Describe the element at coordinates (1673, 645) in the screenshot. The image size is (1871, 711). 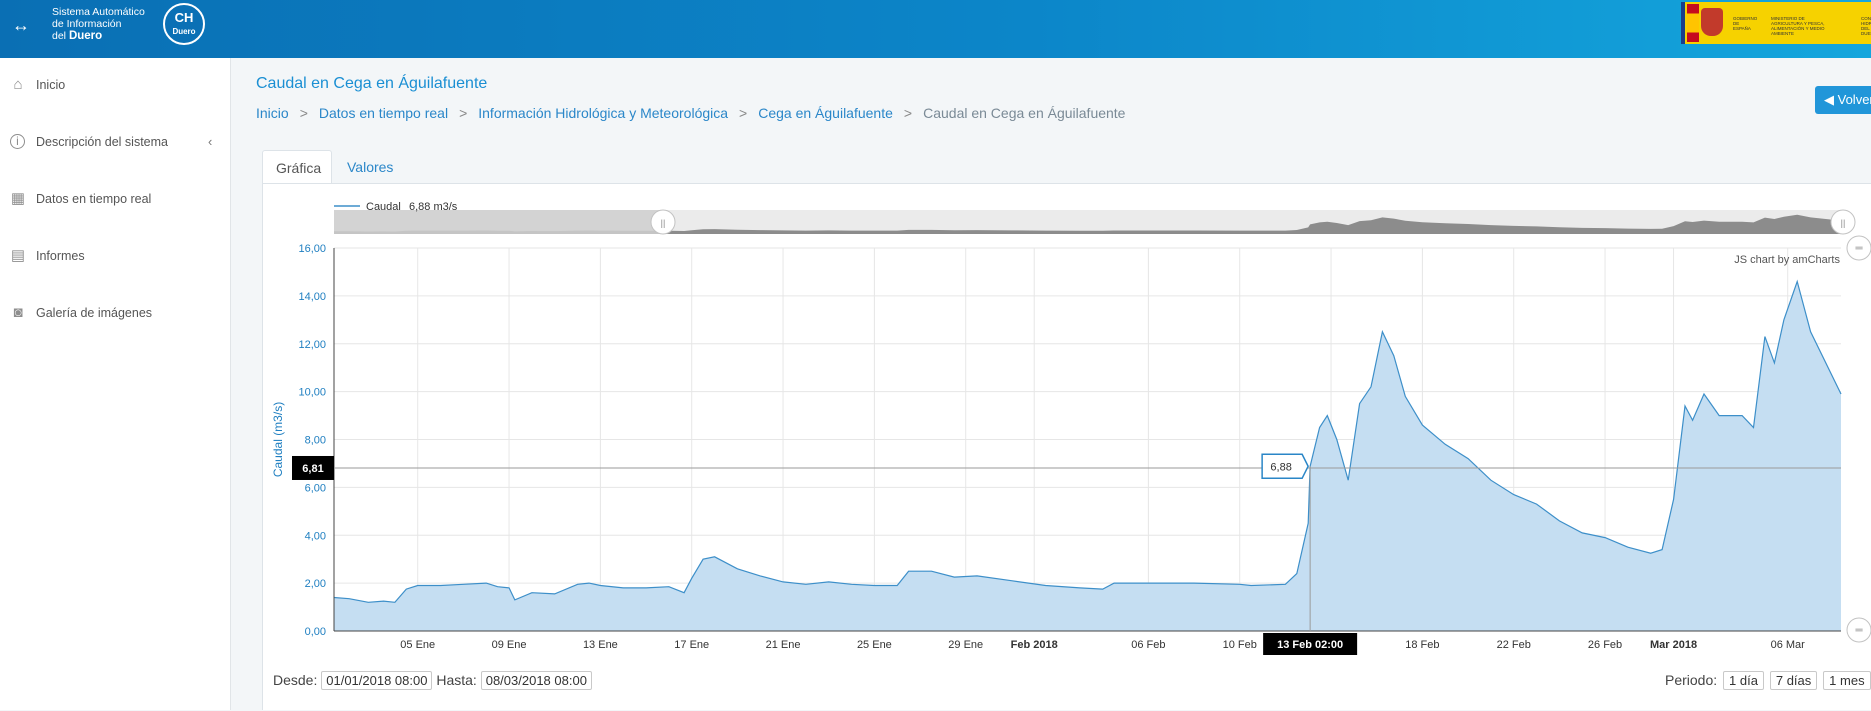
I see `x-tick-label: Mar 2018` at that location.